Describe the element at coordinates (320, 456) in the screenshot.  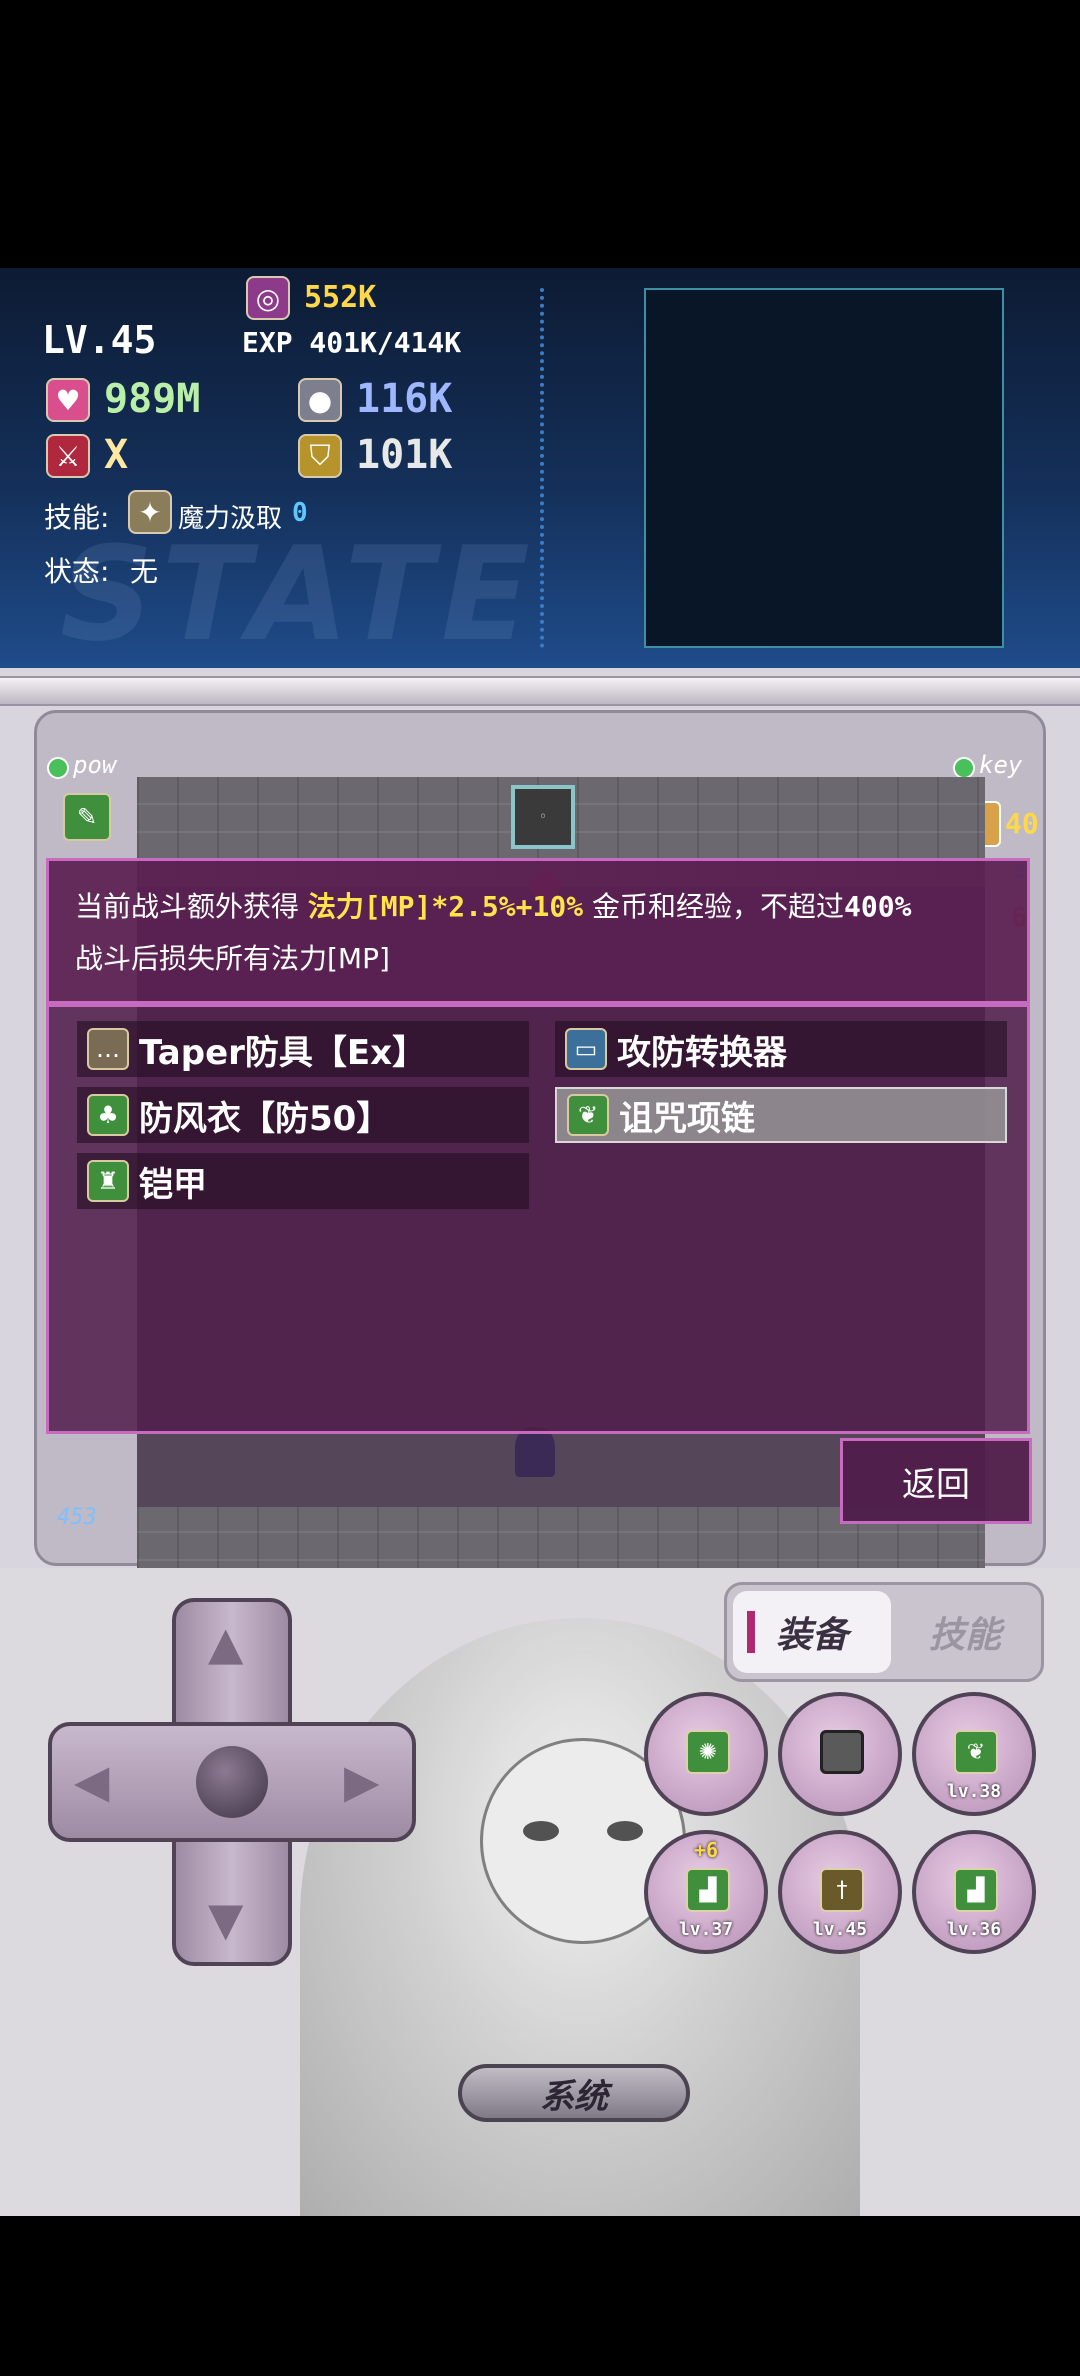
I see `shield-icon: ⛉` at that location.